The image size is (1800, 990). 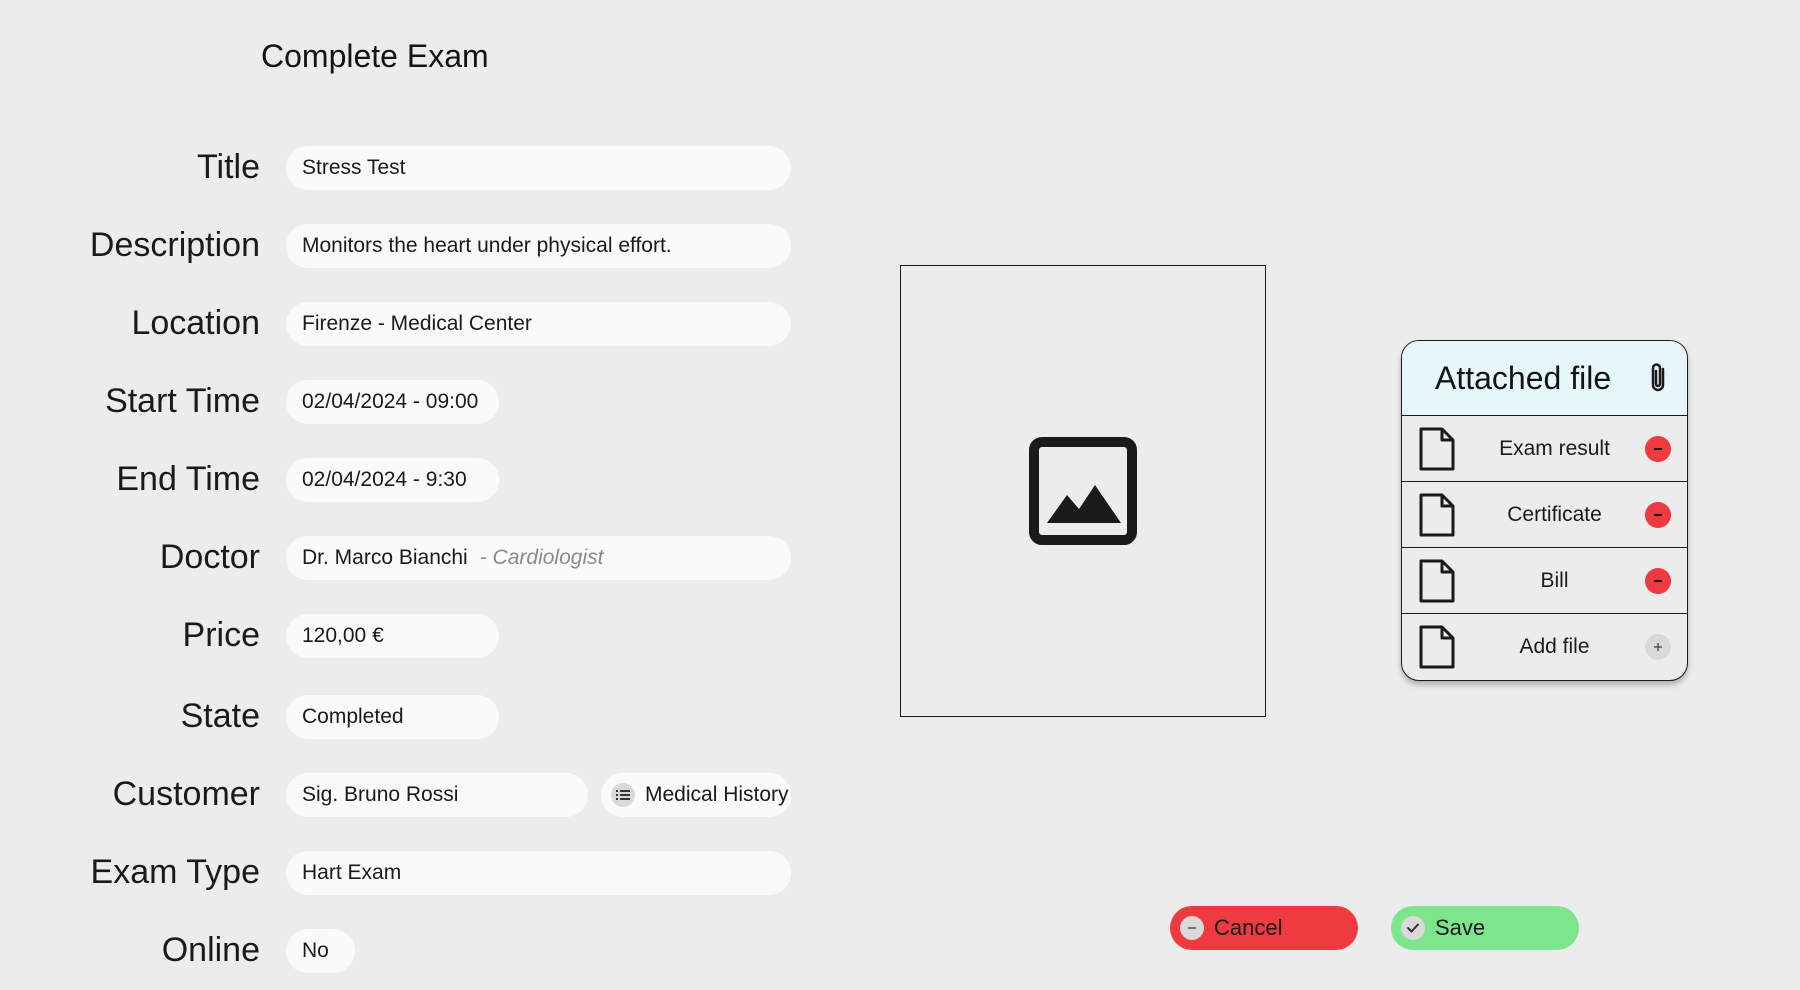 I want to click on location-field: Firenze - Medical Center, so click(x=538, y=324).